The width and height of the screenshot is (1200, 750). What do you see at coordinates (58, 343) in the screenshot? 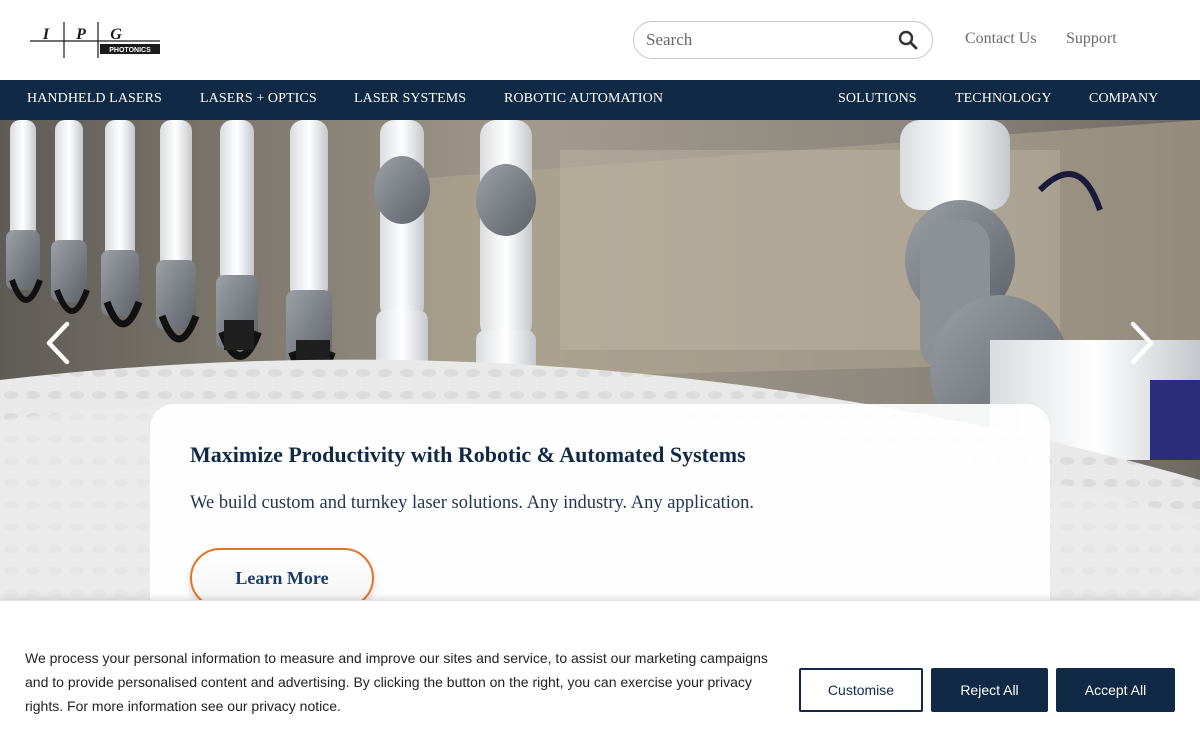
I see `chevron-left-icon` at bounding box center [58, 343].